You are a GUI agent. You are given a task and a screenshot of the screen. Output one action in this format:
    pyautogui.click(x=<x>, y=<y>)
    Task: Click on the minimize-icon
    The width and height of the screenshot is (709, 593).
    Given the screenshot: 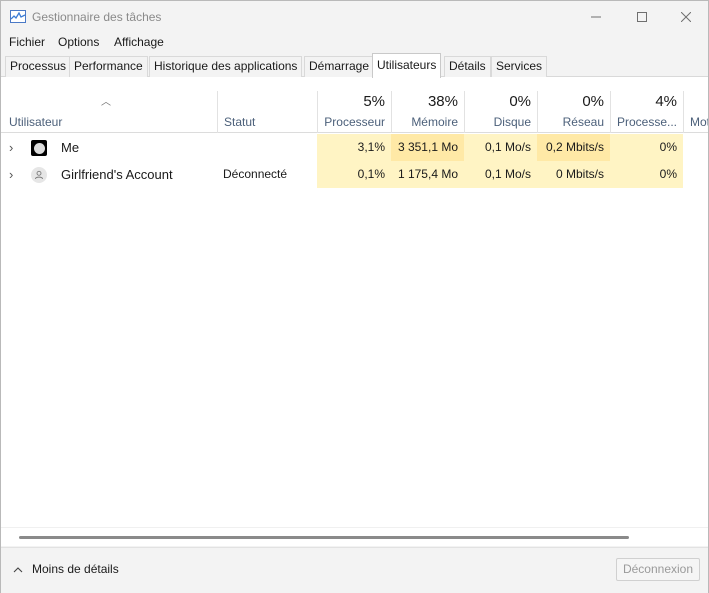 What is the action you would take?
    pyautogui.click(x=596, y=16)
    